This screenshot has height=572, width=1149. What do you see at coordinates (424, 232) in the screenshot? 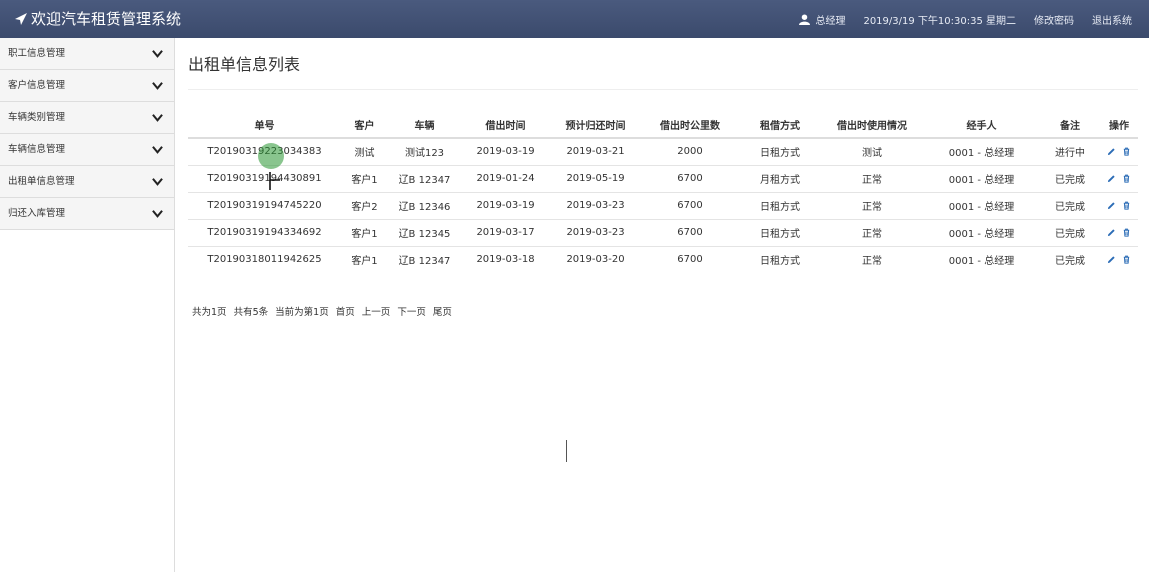
I see `table-cell: 辽B 12345` at bounding box center [424, 232].